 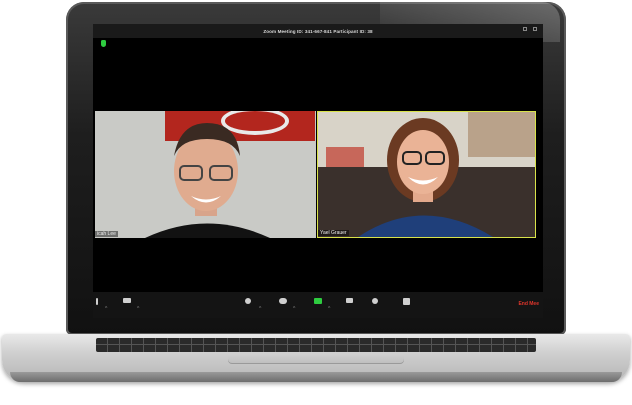 I want to click on participant-tile-1: icah Lee, so click(x=205, y=174).